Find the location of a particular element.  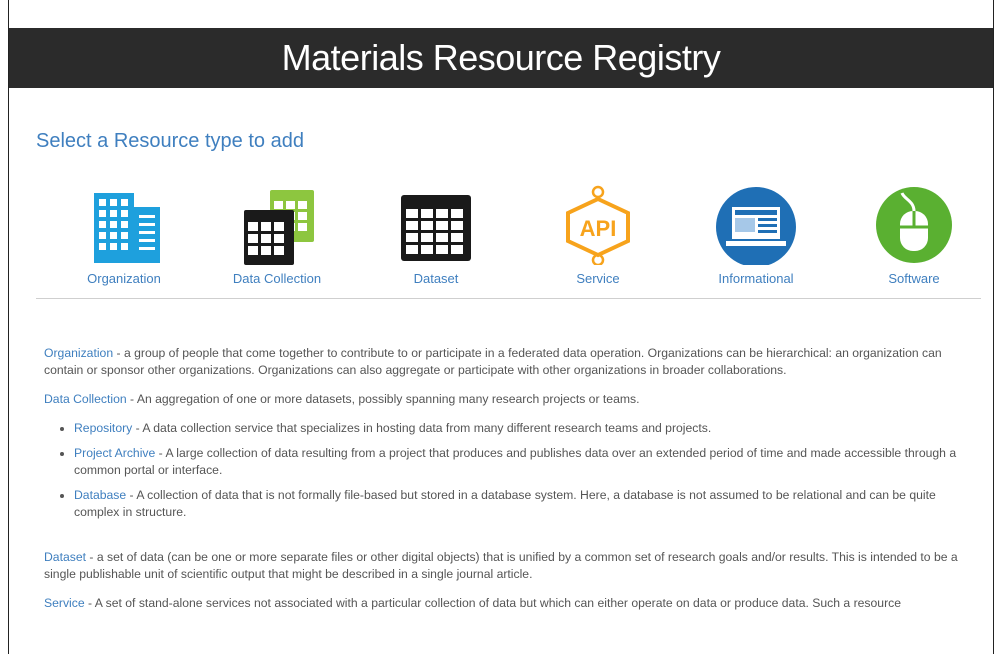

dataset-link: Dataset is located at coordinates (65, 557).